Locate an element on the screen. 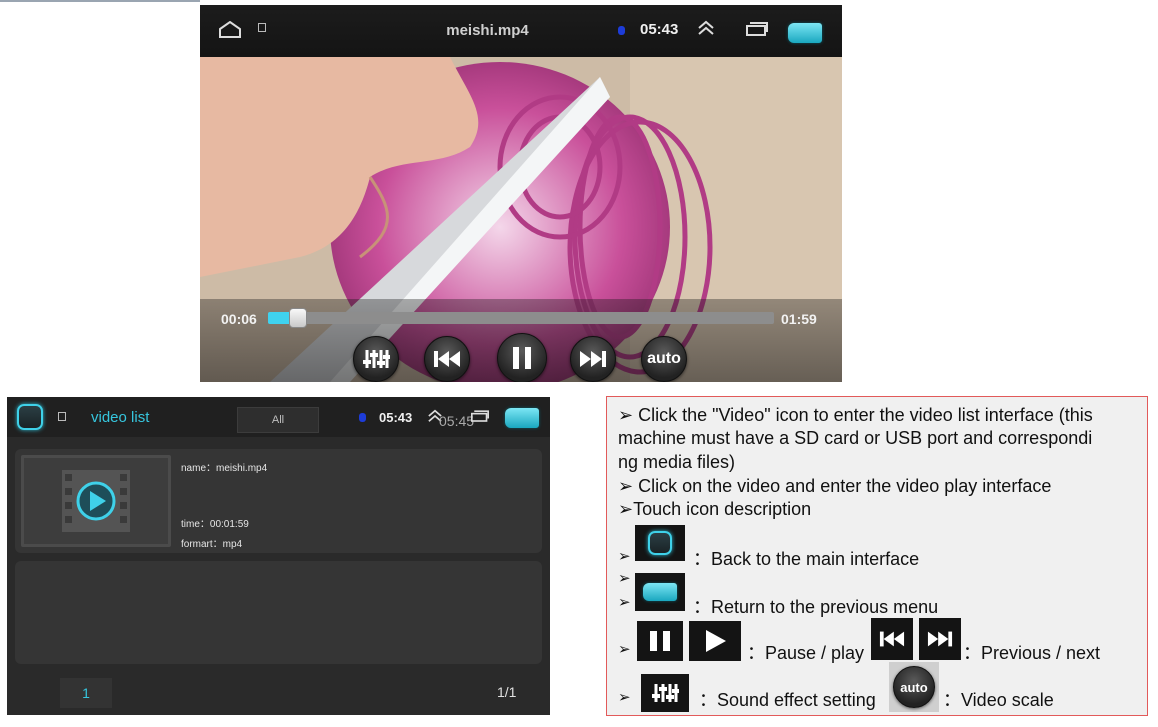  equalizer-button is located at coordinates (376, 359).